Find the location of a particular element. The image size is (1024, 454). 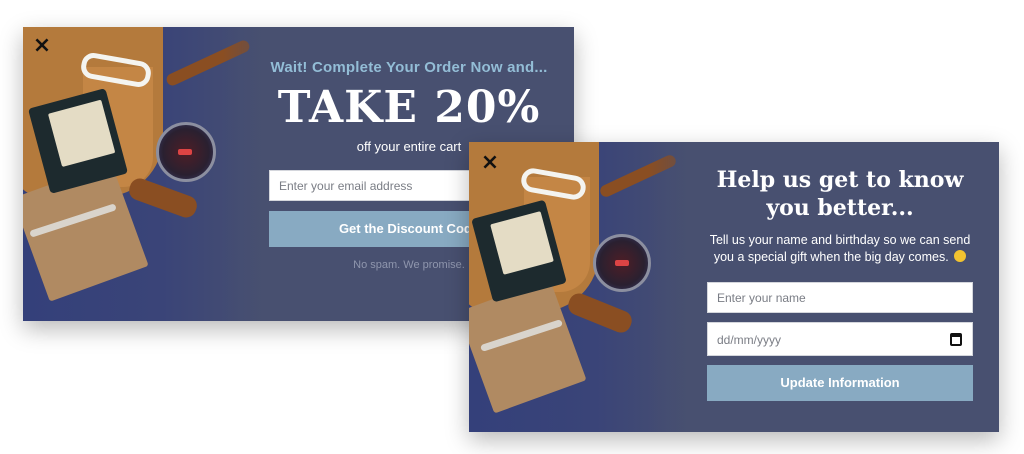

name-field: Enter your name is located at coordinates (840, 297).